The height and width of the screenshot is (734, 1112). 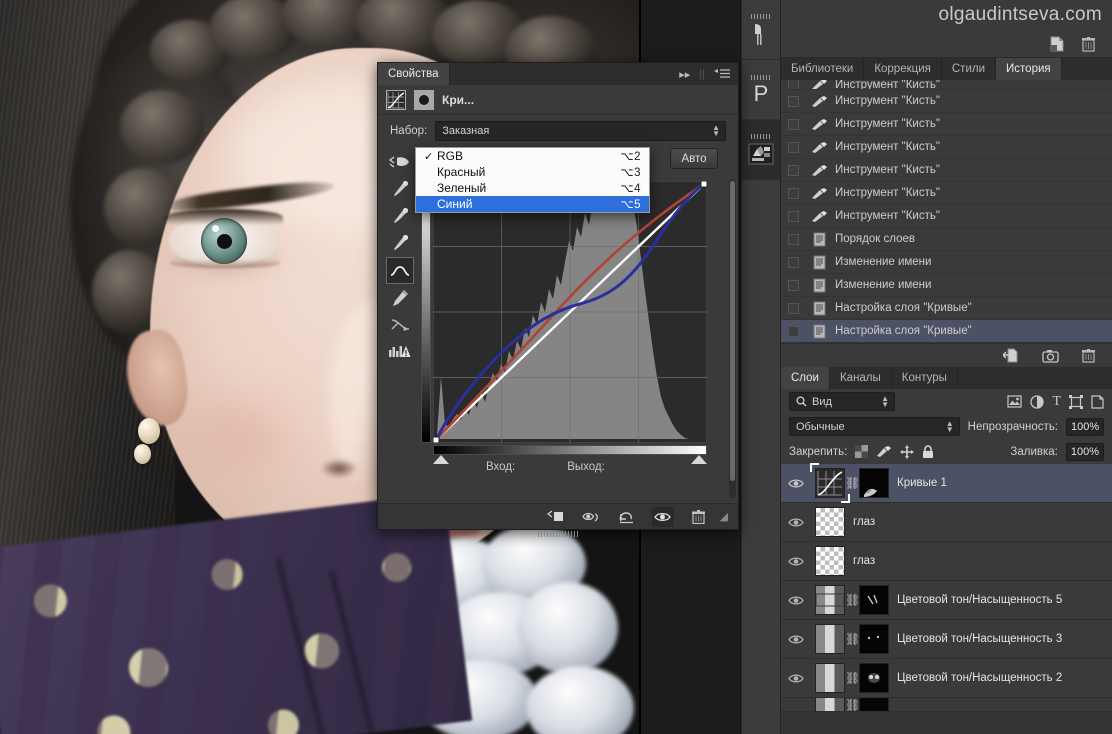 I want to click on black-point-eyedropper-icon, so click(x=400, y=189).